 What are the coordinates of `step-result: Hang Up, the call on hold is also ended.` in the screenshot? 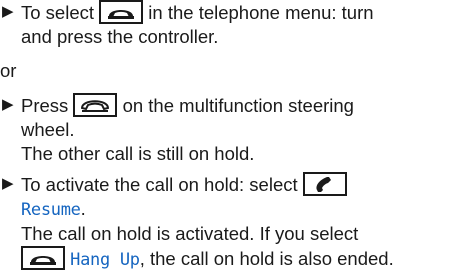 It's located at (240, 259).